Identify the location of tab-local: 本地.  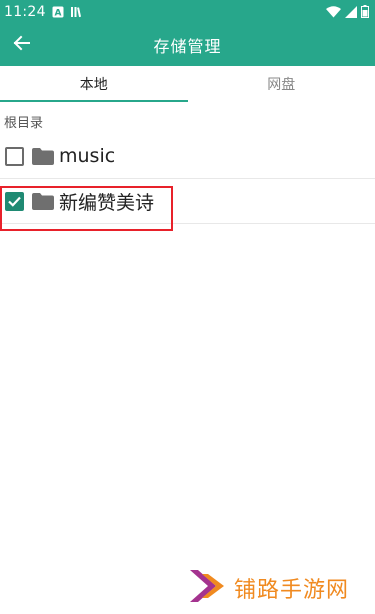
(94, 84).